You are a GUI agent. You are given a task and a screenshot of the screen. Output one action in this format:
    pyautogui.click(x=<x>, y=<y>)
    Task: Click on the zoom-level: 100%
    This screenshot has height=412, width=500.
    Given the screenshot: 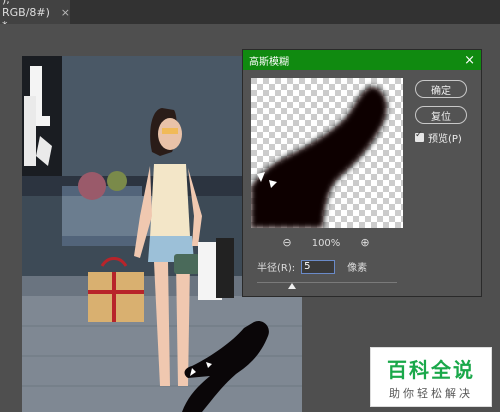 What is the action you would take?
    pyautogui.click(x=326, y=243)
    